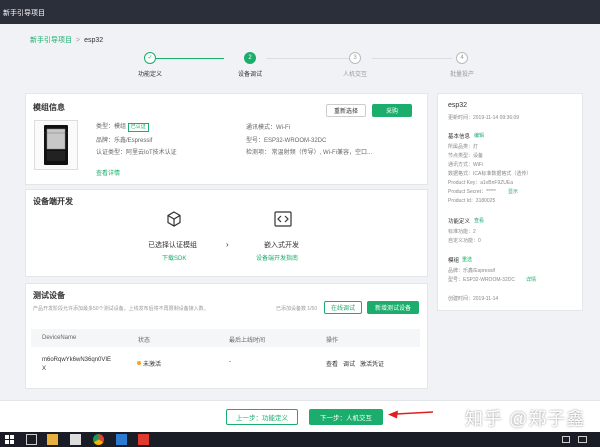 The image size is (600, 447). Describe the element at coordinates (525, 419) in the screenshot. I see `watermark: 知乎 @郑子鑫` at that location.